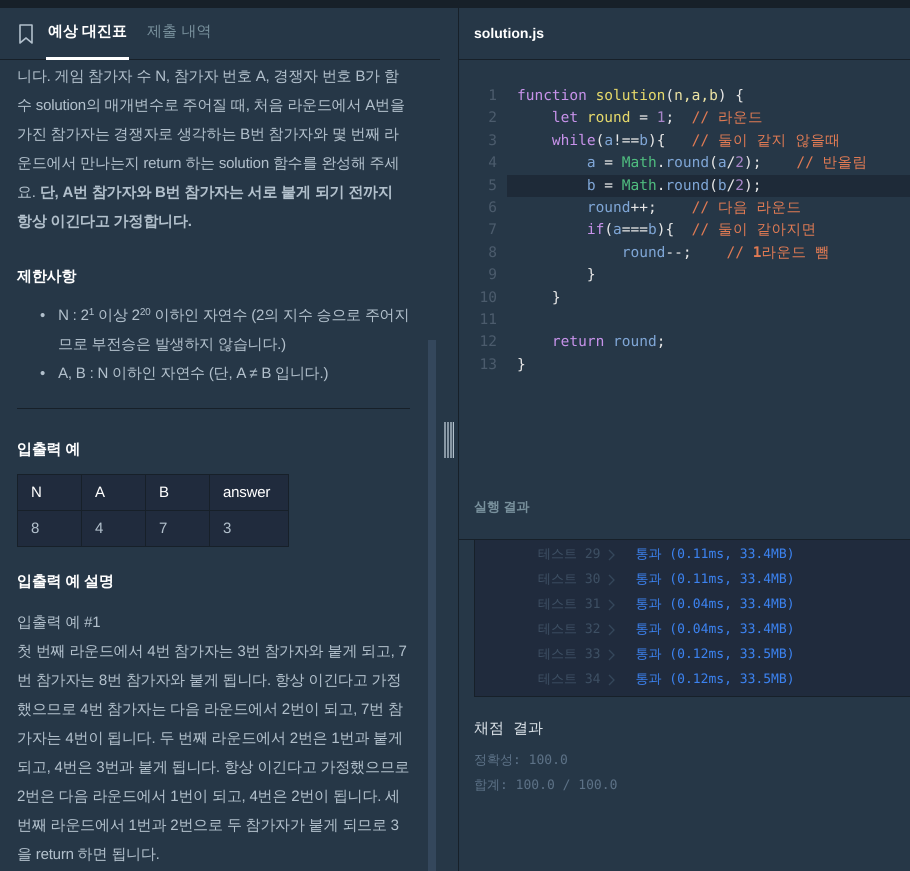  Describe the element at coordinates (193, 374) in the screenshot. I see `list-item: A, B : N 이하인 자연수 (단, A ≠ B 입니다.)` at that location.